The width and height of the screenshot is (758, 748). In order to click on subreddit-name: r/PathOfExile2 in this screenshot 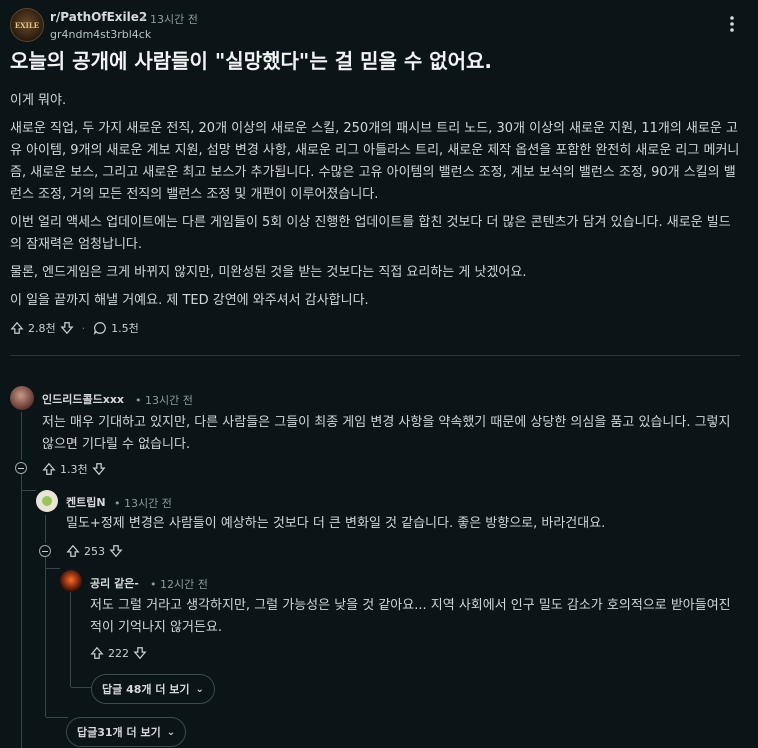, I will do `click(98, 17)`.